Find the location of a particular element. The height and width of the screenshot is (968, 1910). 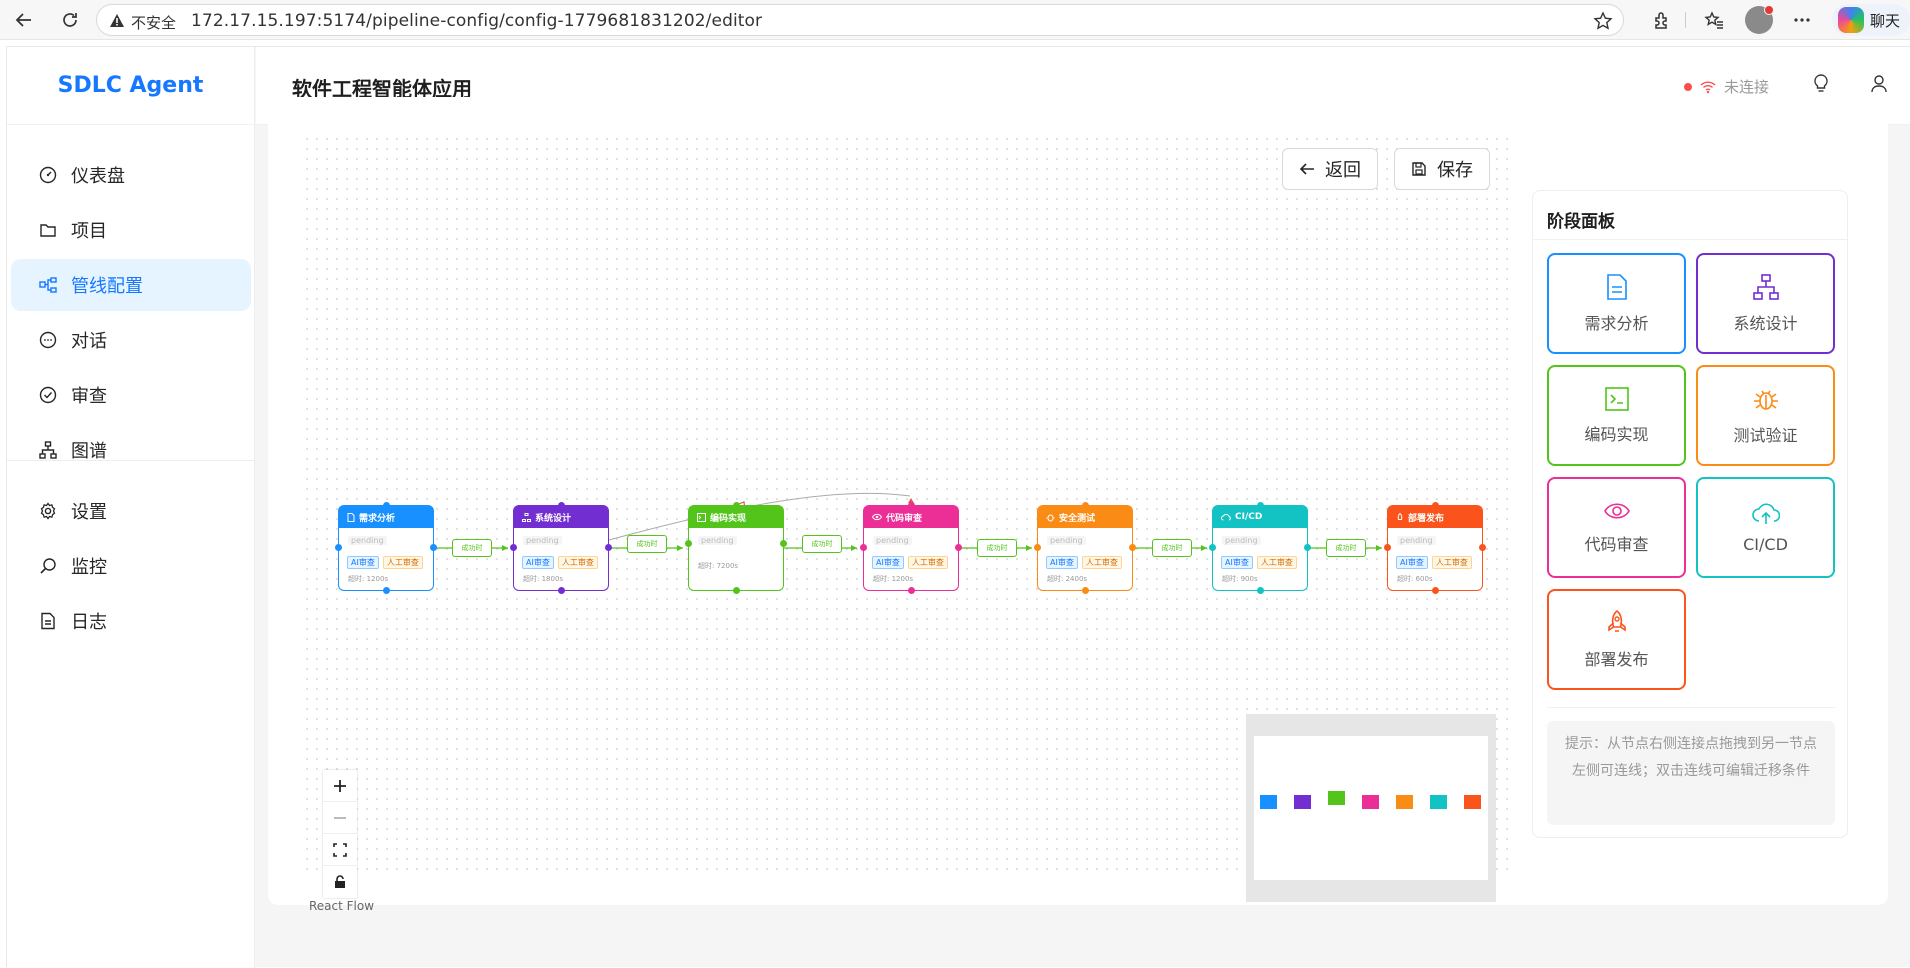

flow-node-design: 系统设计 pending AI审查 人工审查 超时: 1800s is located at coordinates (561, 548).